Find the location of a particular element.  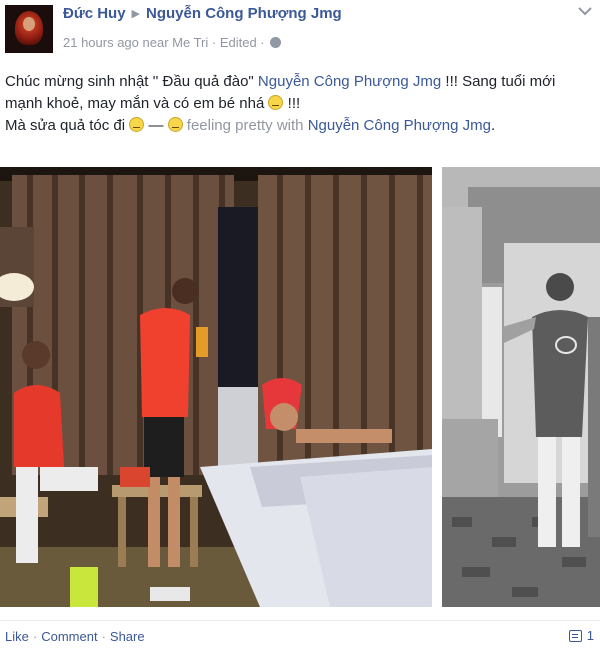

comment-count: 1 is located at coordinates (590, 635).